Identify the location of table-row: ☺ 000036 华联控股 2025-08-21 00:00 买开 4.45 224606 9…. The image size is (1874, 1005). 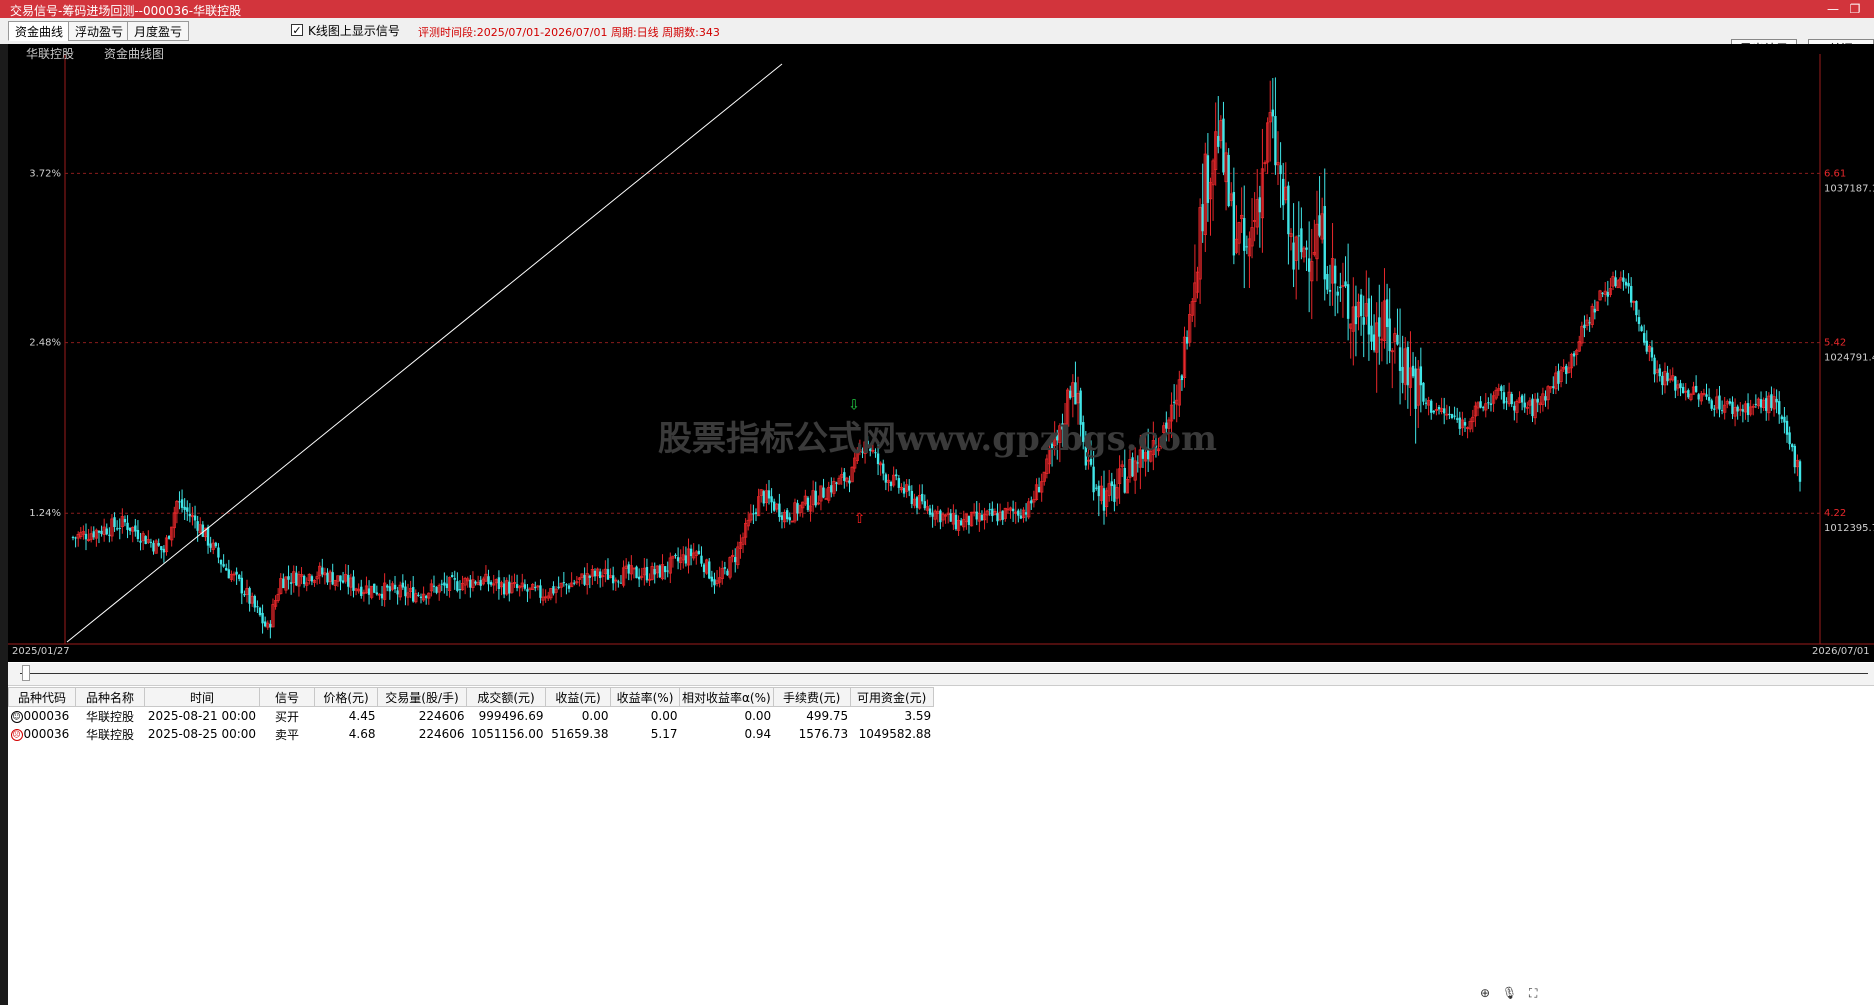
(471, 716).